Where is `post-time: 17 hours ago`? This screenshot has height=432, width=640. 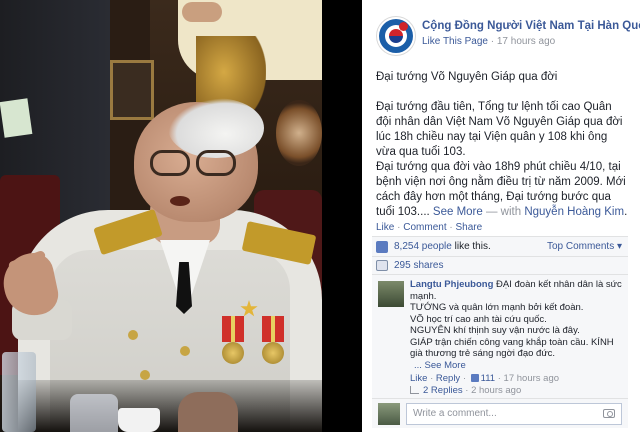
post-time: 17 hours ago is located at coordinates (526, 41).